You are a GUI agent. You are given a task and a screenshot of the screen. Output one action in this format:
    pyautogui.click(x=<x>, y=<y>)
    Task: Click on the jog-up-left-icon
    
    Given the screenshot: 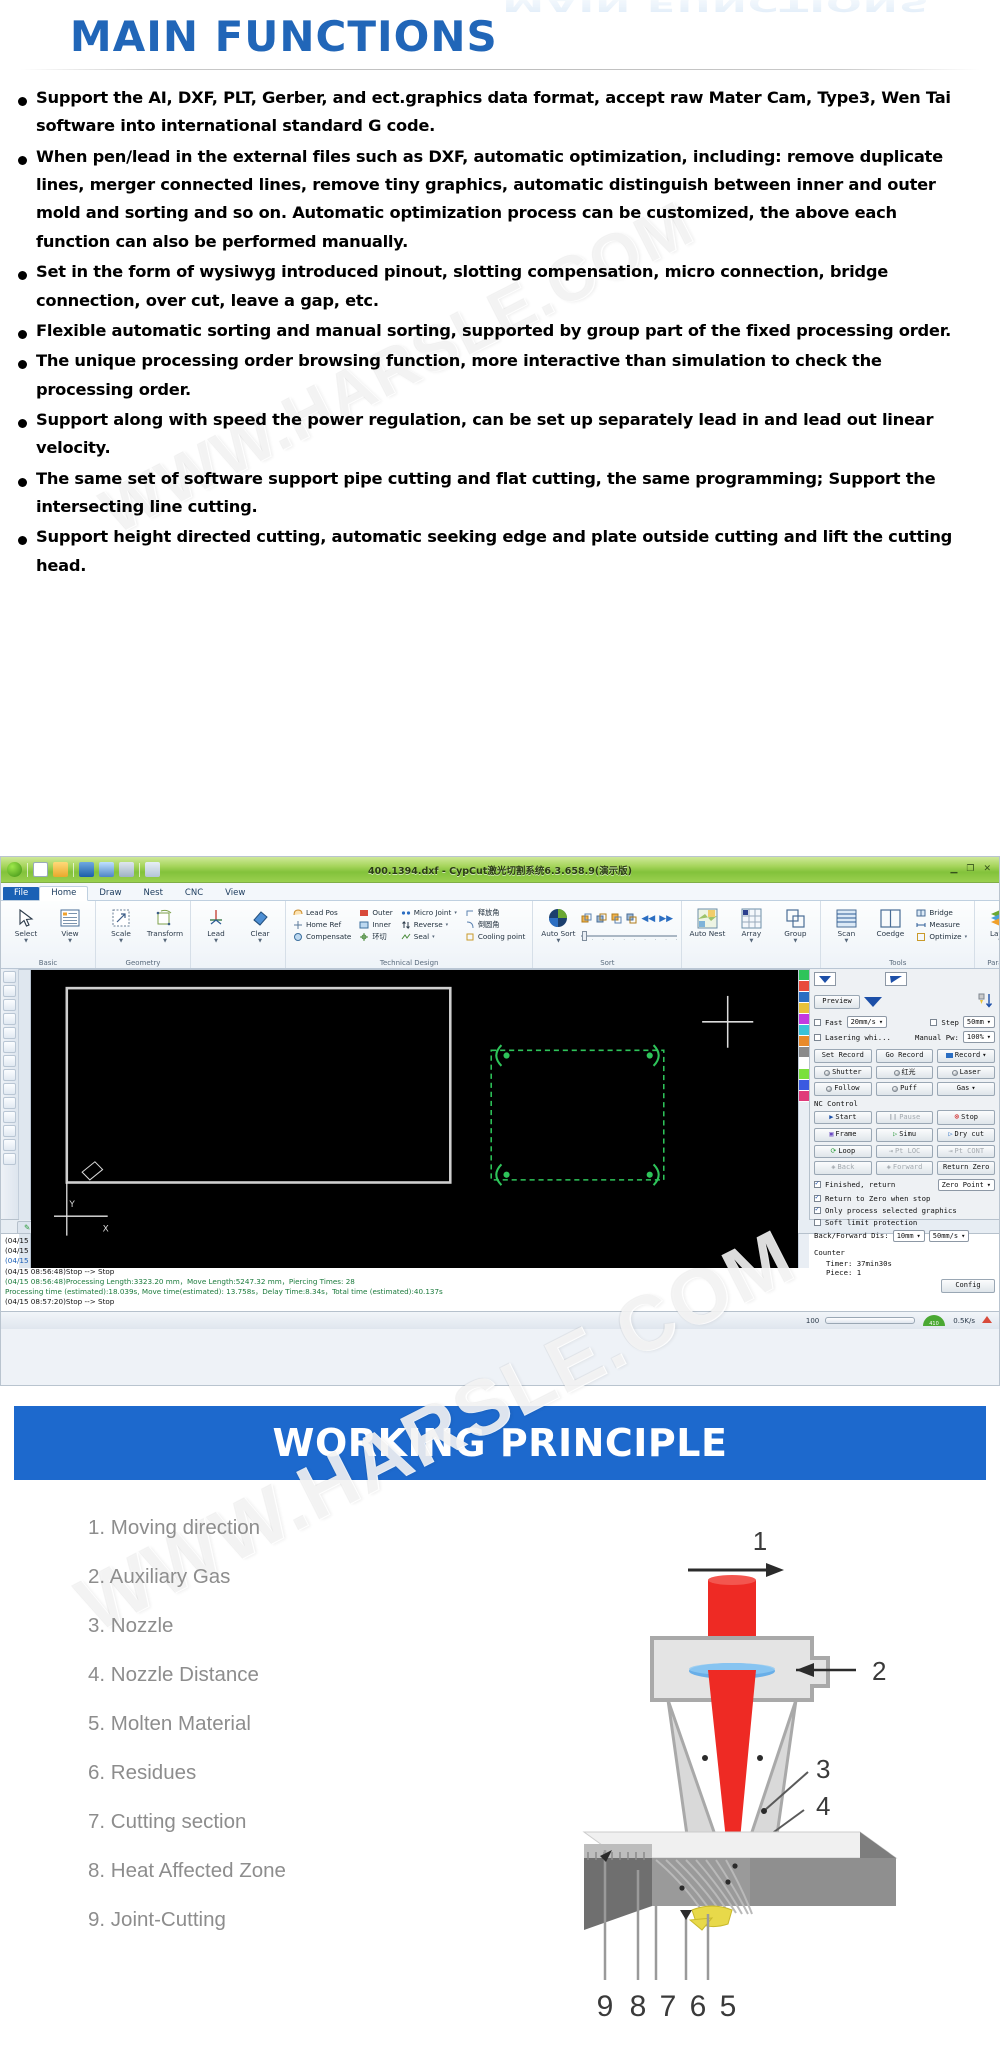 What is the action you would take?
    pyautogui.click(x=825, y=980)
    